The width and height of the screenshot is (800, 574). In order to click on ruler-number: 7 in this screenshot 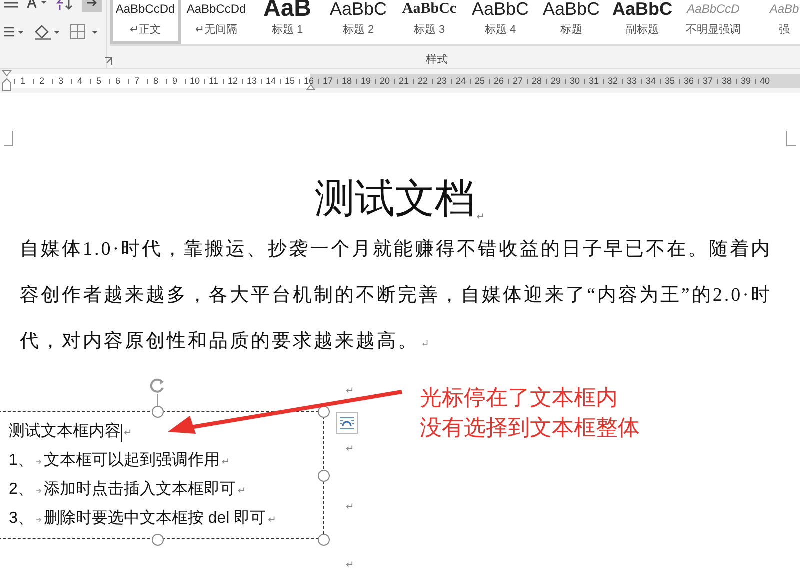, I will do `click(136, 81)`.